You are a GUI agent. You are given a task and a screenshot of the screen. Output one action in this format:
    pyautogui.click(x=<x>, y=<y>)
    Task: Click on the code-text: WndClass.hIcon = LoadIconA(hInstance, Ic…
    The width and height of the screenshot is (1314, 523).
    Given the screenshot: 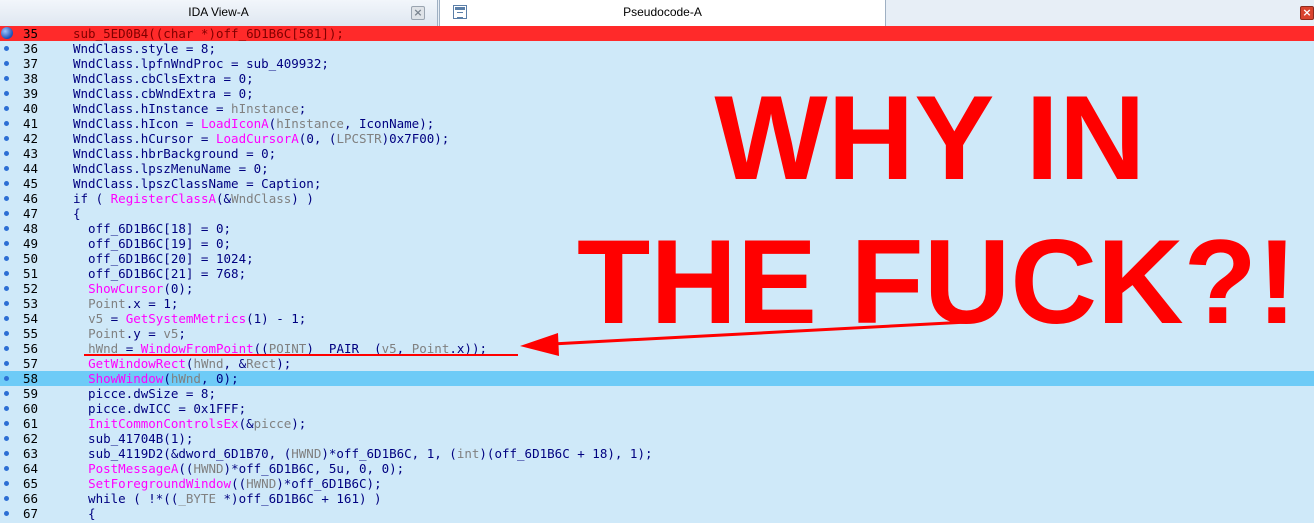 What is the action you would take?
    pyautogui.click(x=253, y=123)
    